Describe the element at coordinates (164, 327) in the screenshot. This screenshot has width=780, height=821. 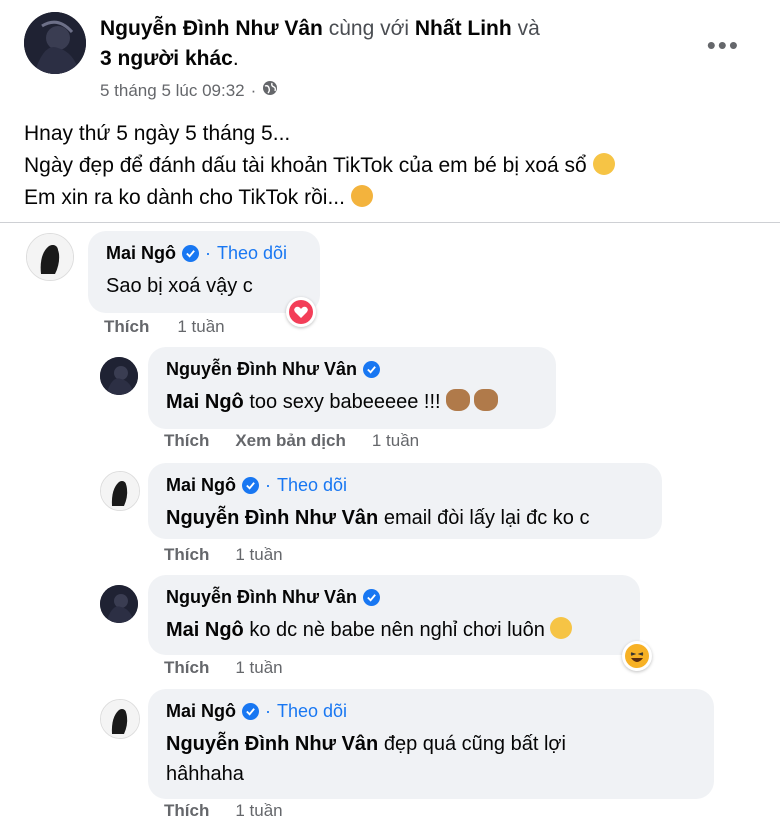
I see `comment-actions: Thích 1 tuần` at that location.